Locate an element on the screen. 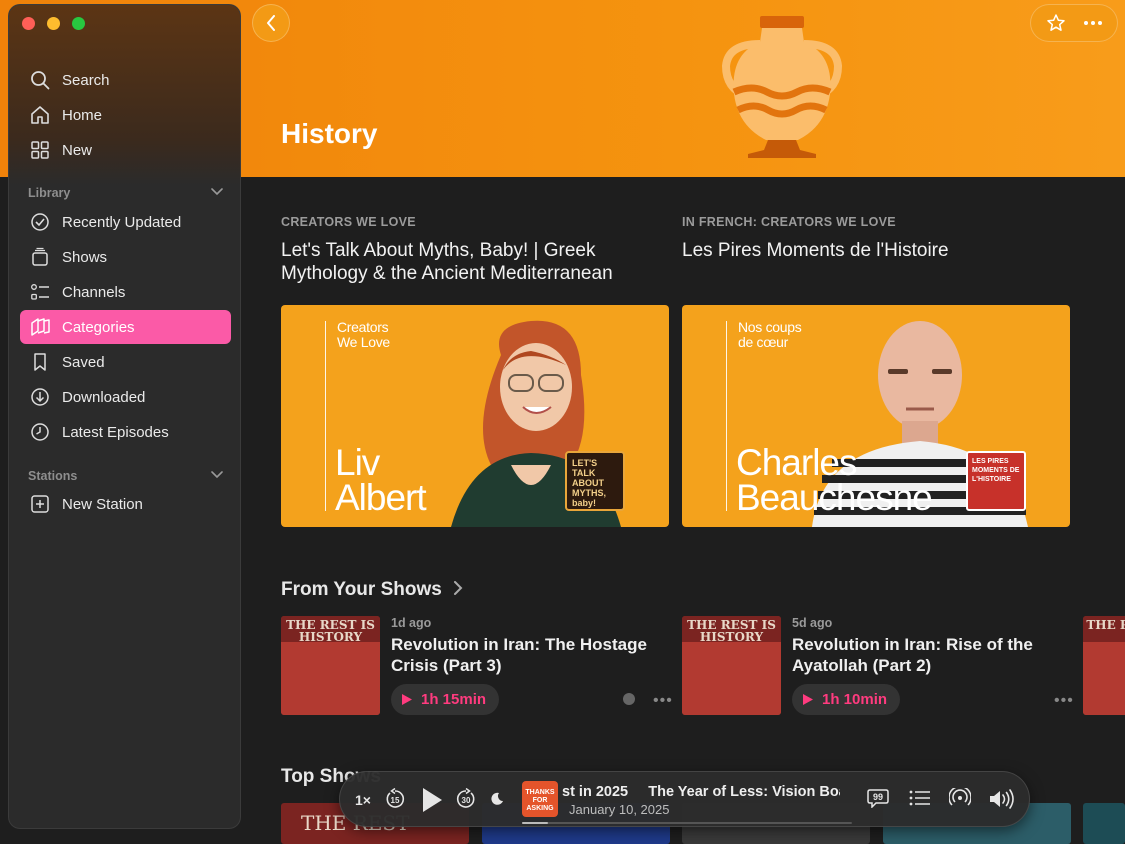  hero-actions-group is located at coordinates (1074, 23).